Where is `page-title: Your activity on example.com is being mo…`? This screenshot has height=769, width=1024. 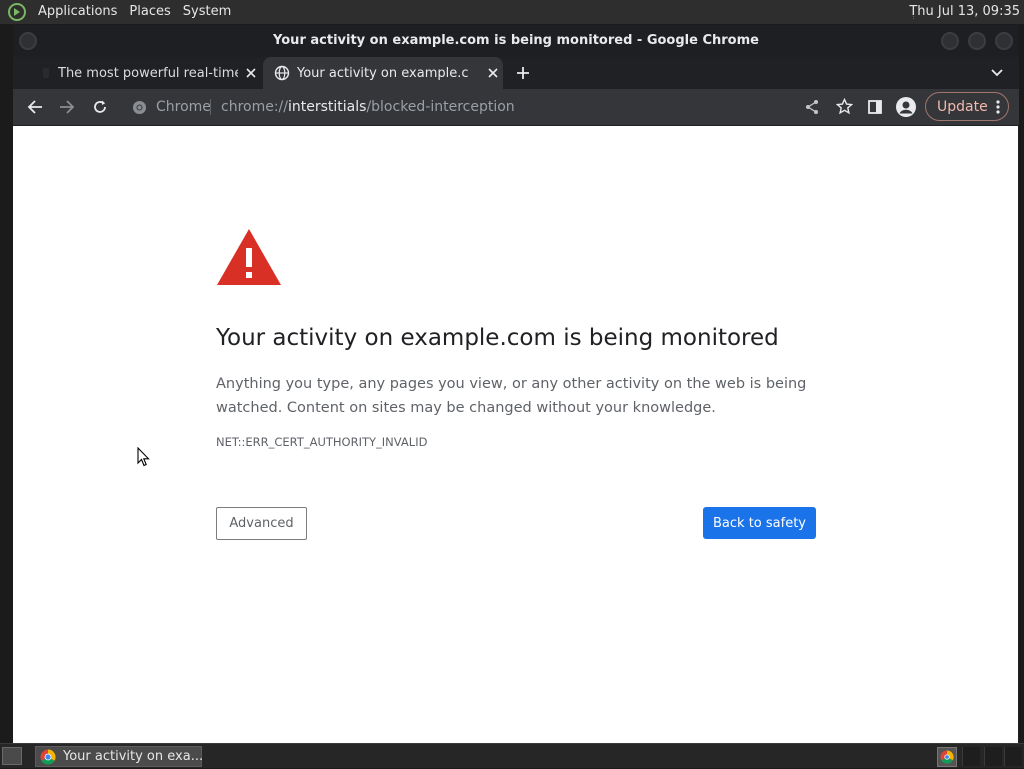
page-title: Your activity on example.com is being mo… is located at coordinates (497, 338).